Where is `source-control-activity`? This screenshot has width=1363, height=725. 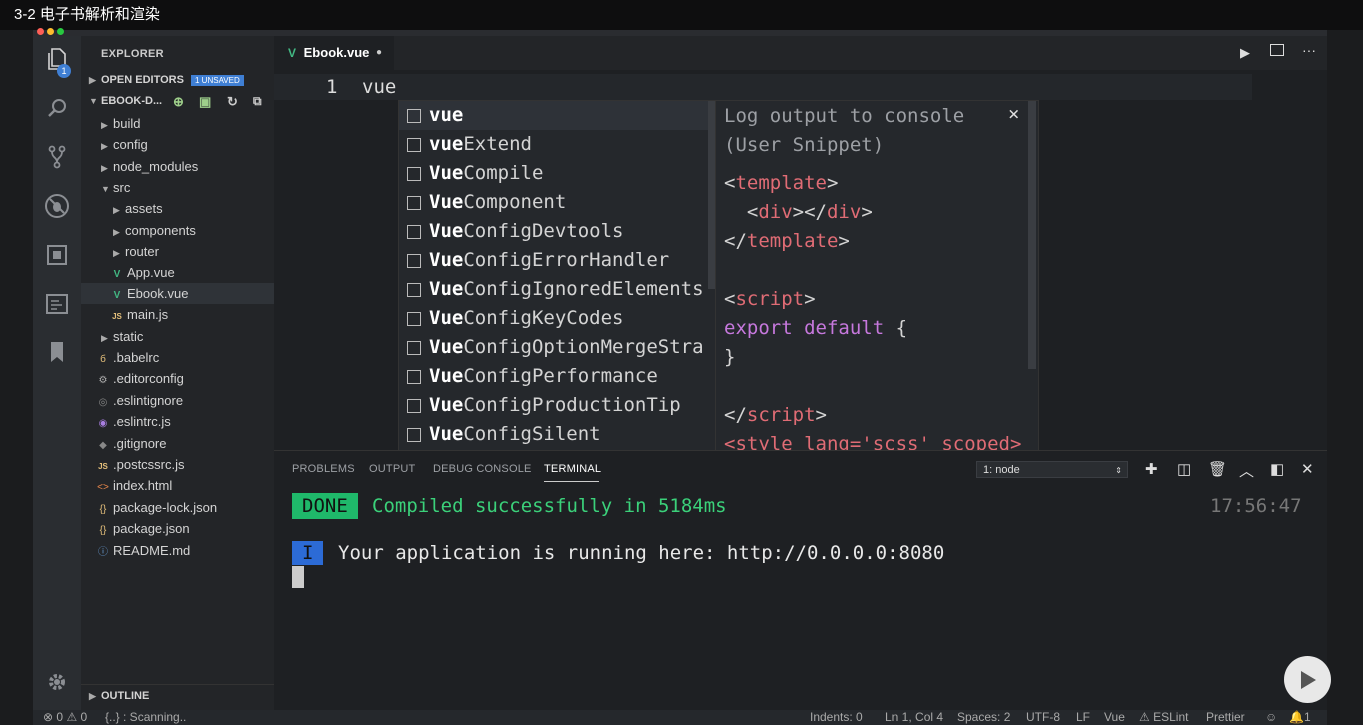 source-control-activity is located at coordinates (57, 157).